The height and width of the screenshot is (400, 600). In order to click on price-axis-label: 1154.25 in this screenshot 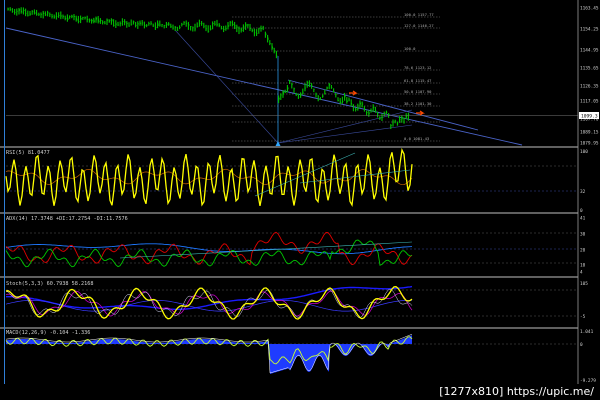, I will do `click(589, 30)`.